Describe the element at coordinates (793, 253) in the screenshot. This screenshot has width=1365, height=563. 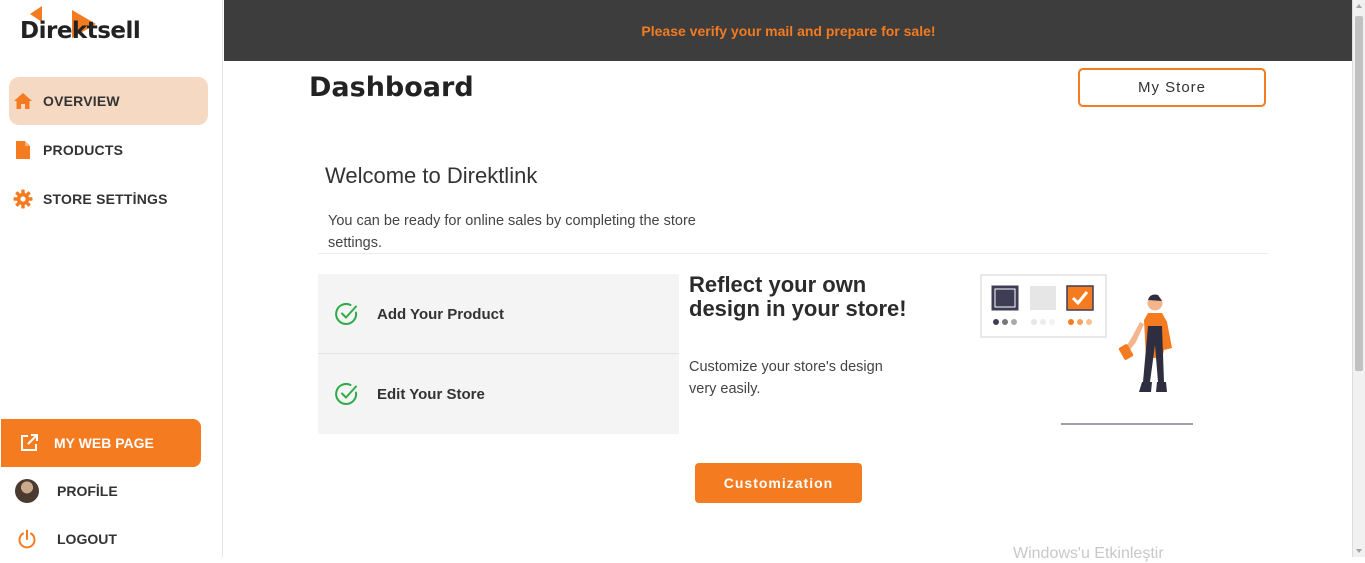
I see `divider` at that location.